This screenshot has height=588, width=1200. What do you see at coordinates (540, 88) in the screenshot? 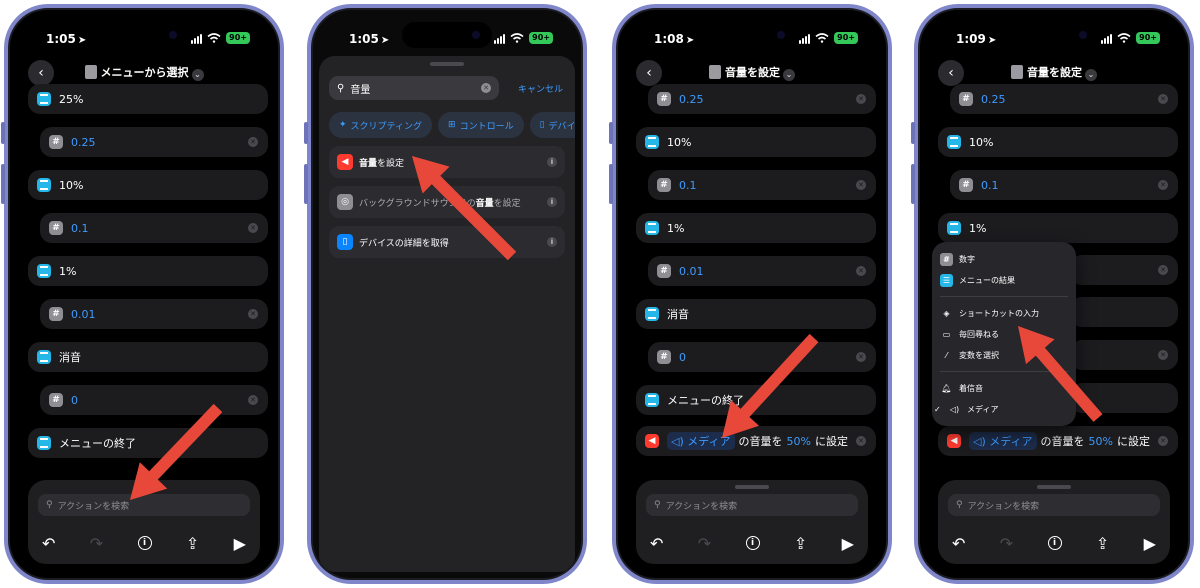
I see `cancel-button: キャンセル` at bounding box center [540, 88].